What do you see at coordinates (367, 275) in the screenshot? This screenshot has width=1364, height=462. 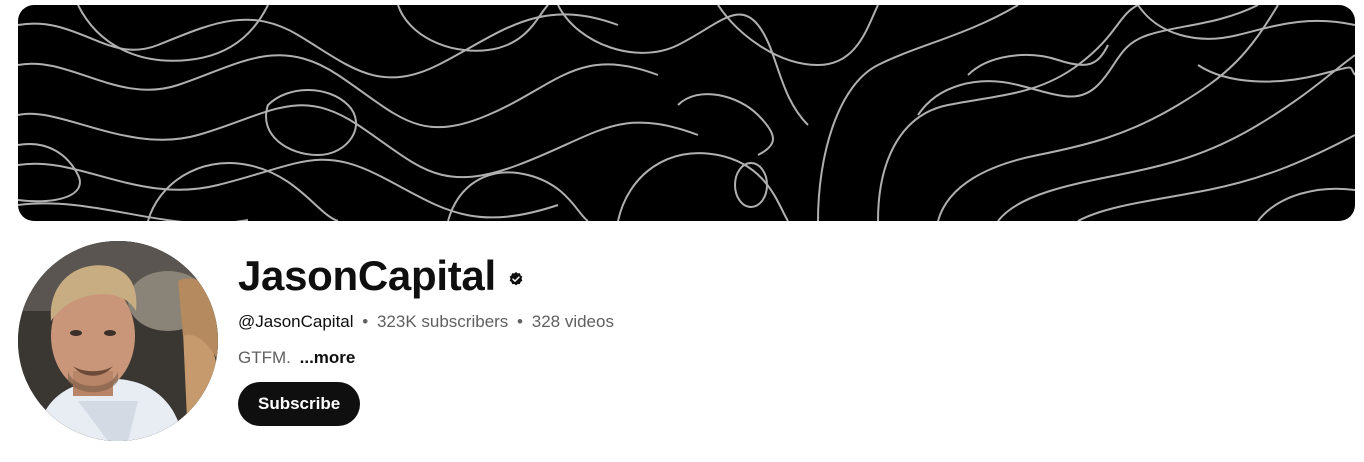 I see `channel-name: JasonCapital` at bounding box center [367, 275].